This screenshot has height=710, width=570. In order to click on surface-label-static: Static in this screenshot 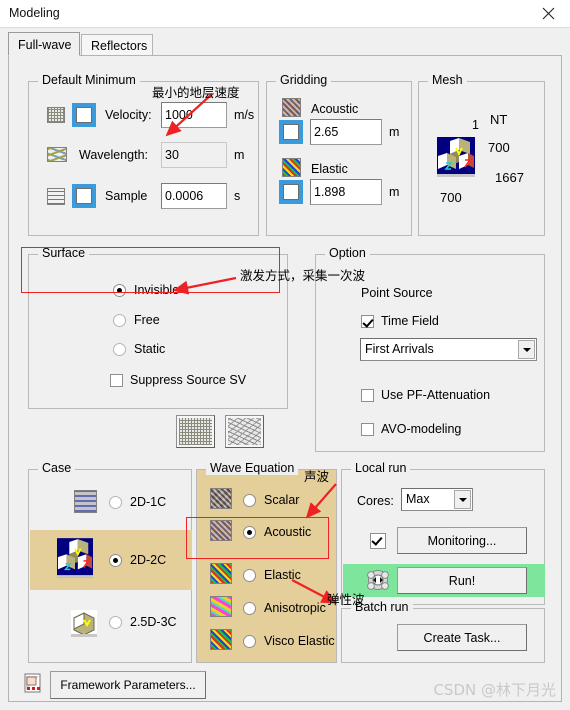, I will do `click(150, 349)`.